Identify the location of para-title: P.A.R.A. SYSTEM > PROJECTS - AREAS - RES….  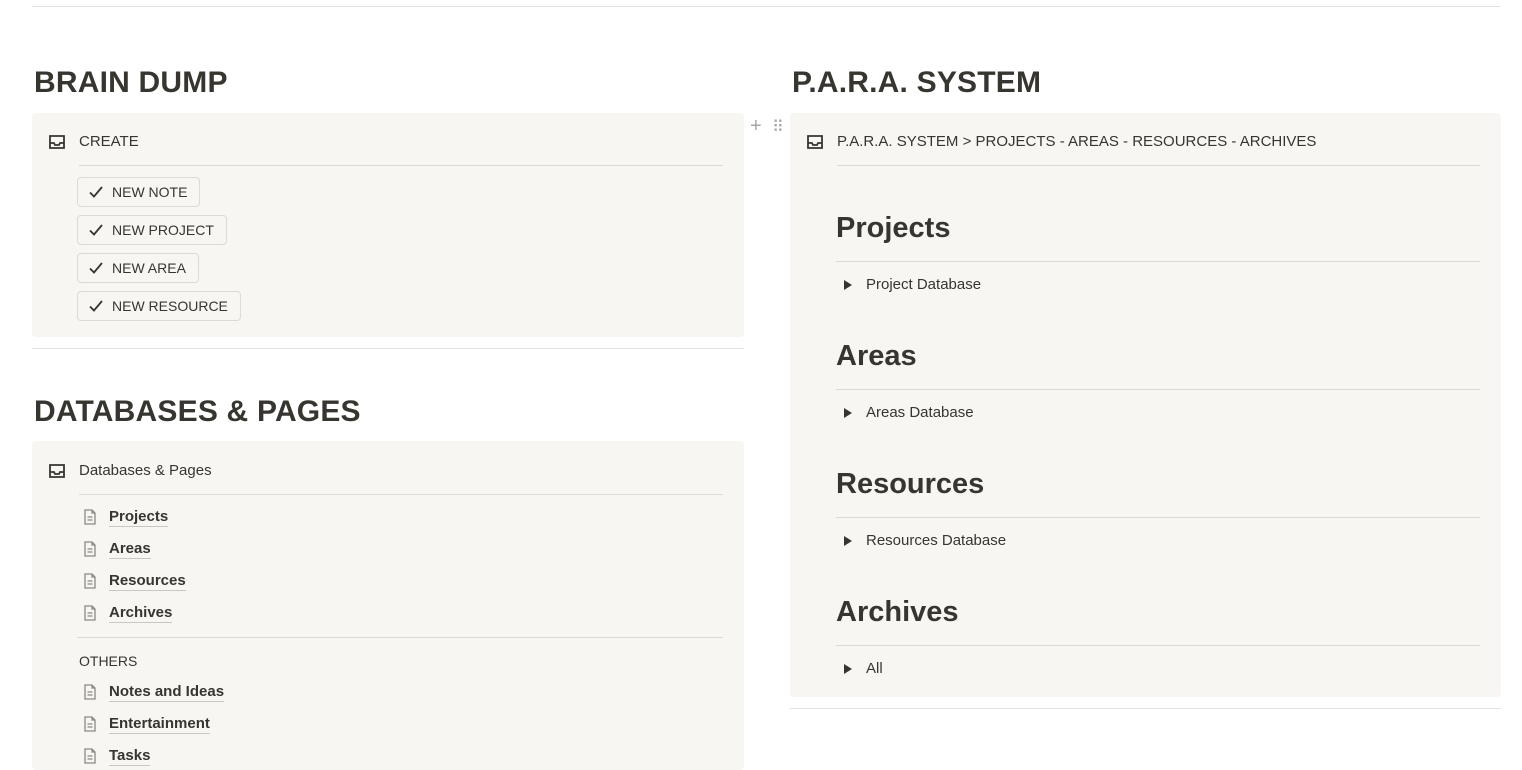
(1077, 141).